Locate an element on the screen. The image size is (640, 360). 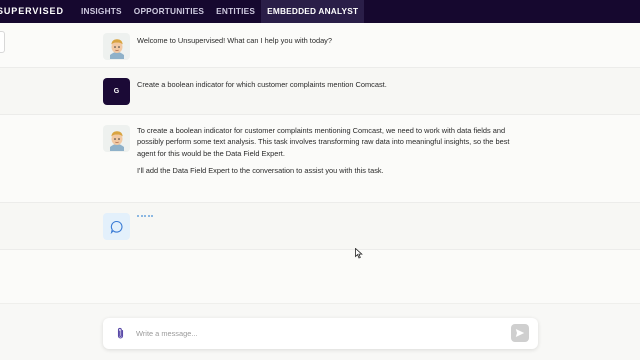
chat-message-agent-typing is located at coordinates (320, 226).